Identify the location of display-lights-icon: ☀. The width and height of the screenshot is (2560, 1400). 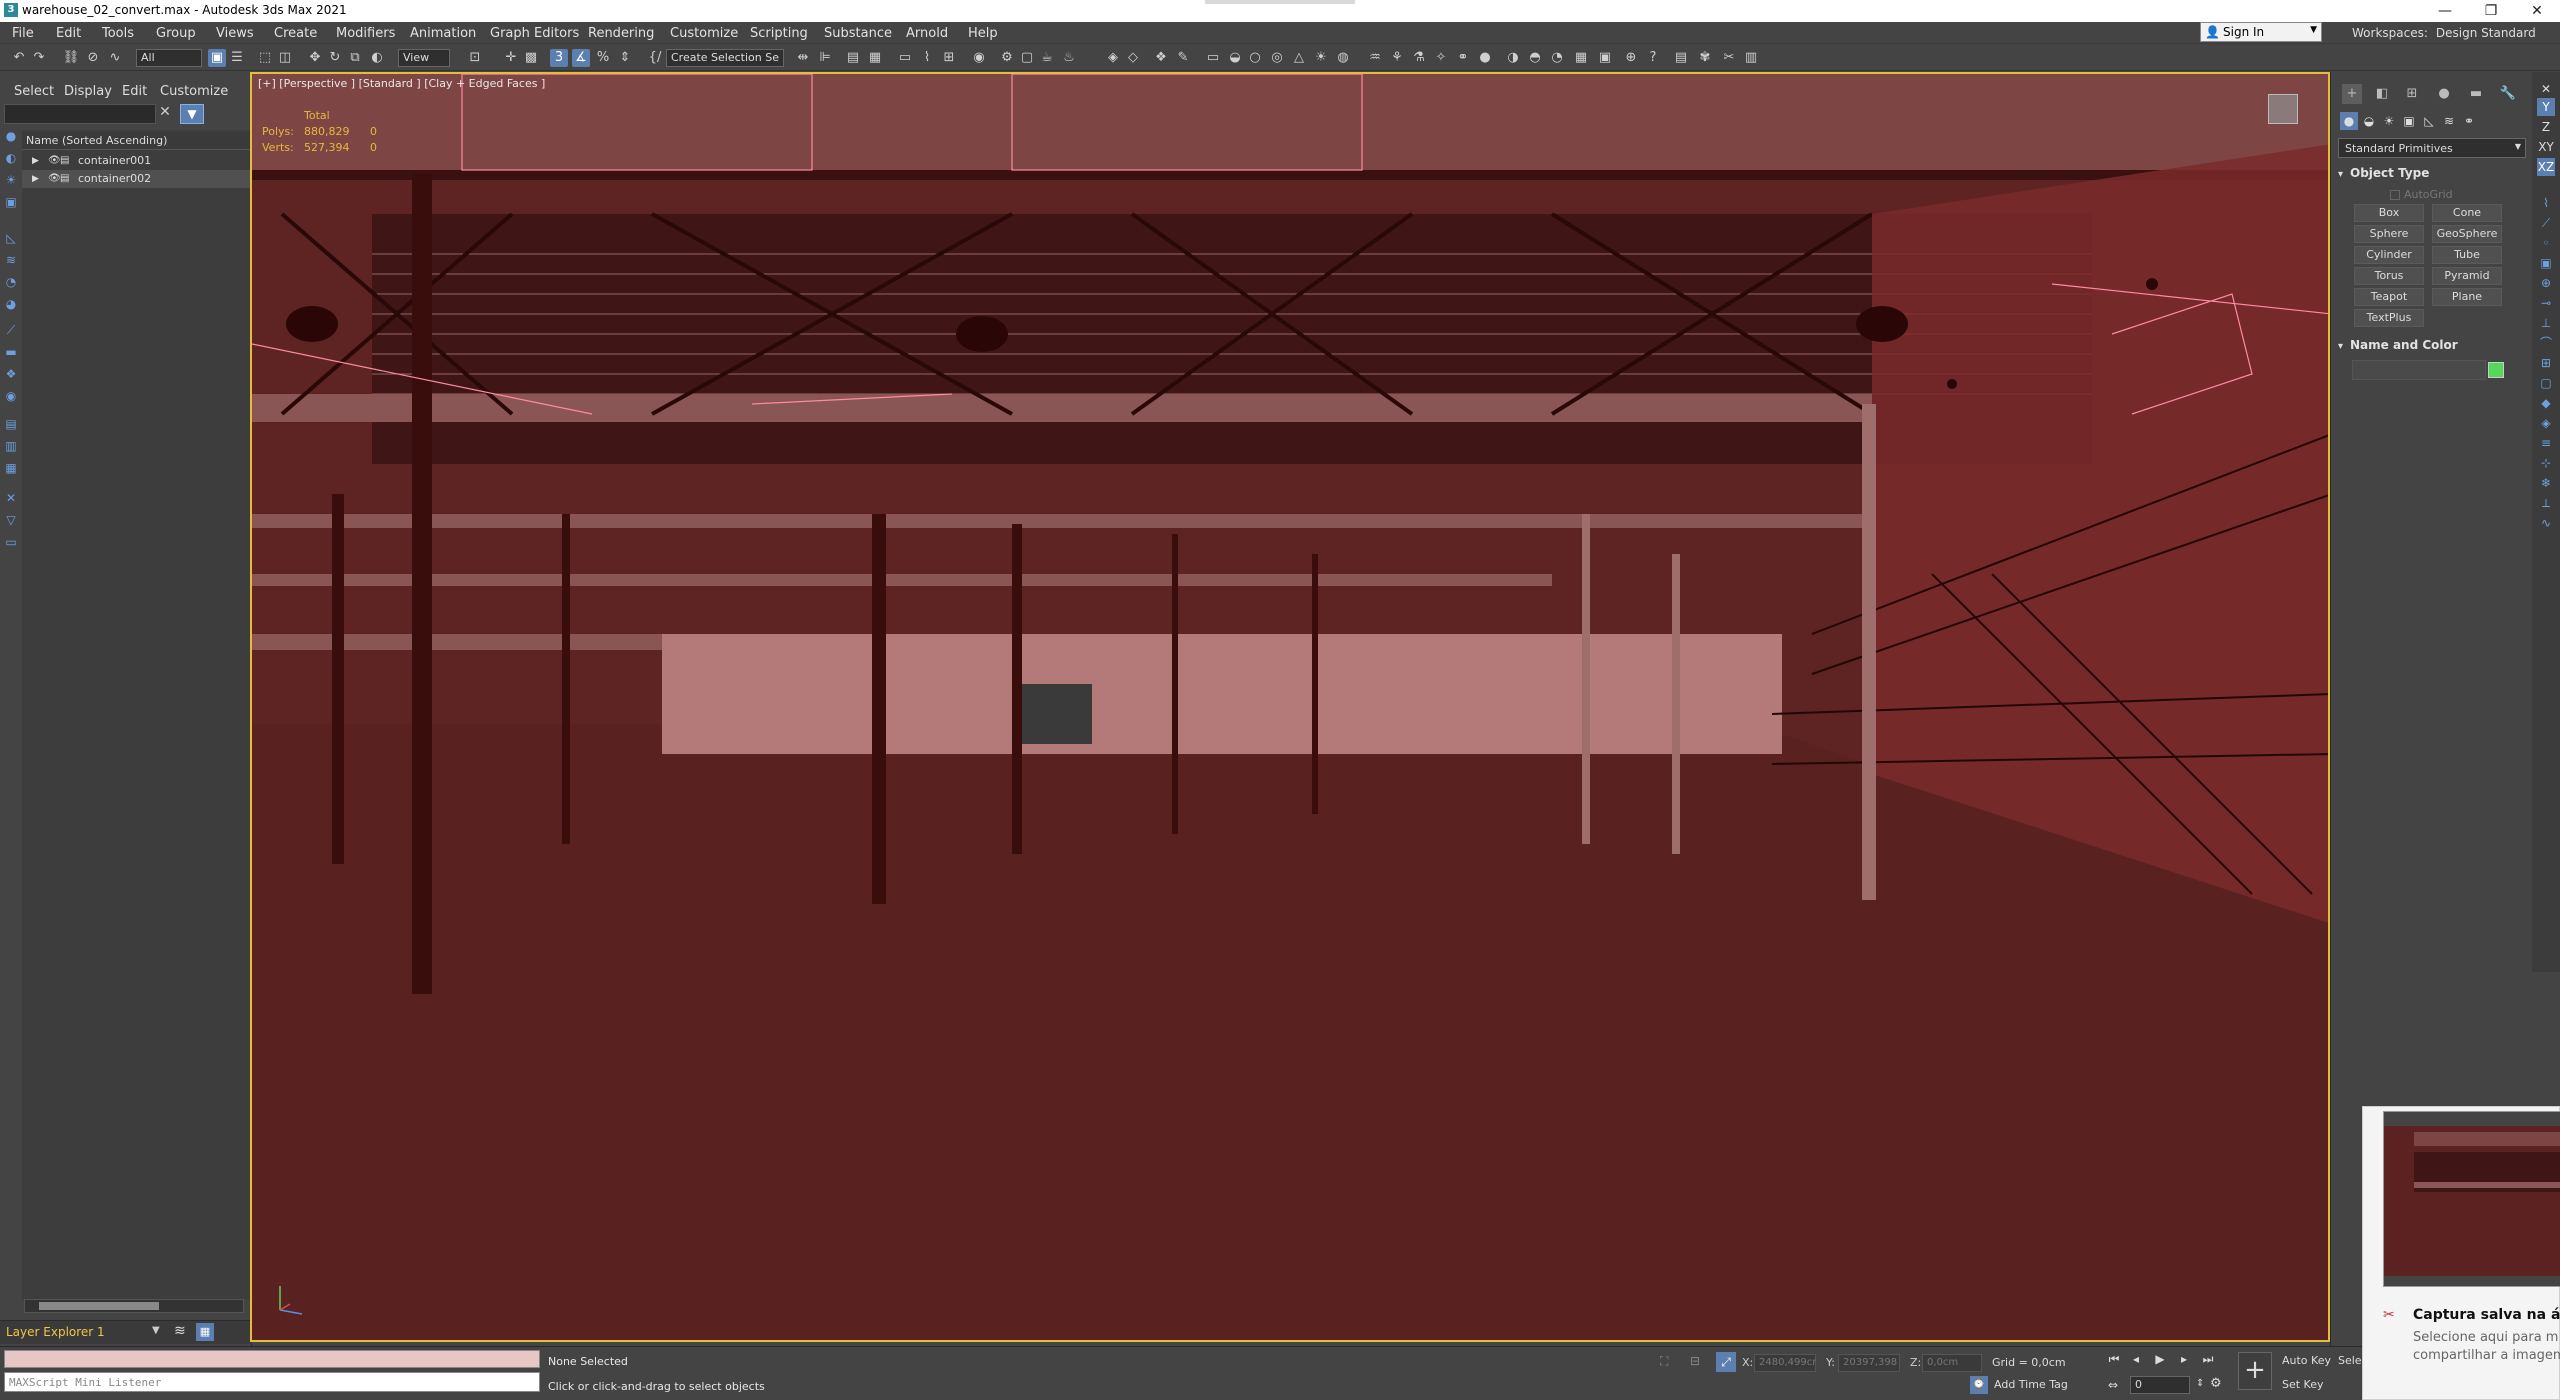
(11, 180).